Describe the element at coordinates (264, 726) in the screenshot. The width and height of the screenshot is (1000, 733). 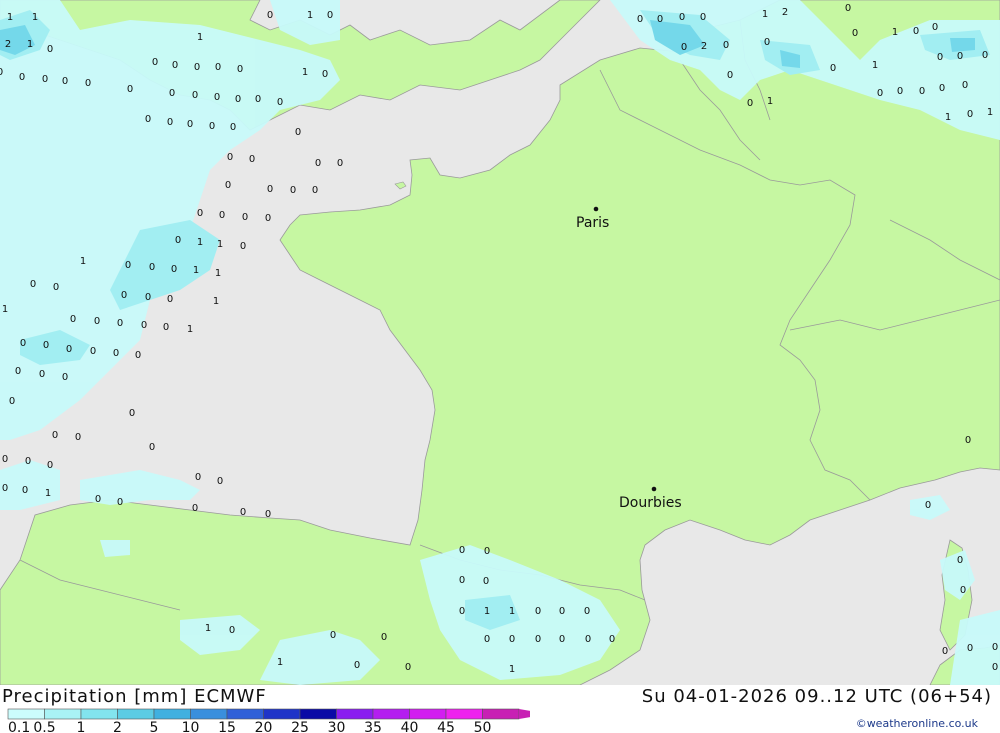
I see `legend-tick-label: 20` at that location.